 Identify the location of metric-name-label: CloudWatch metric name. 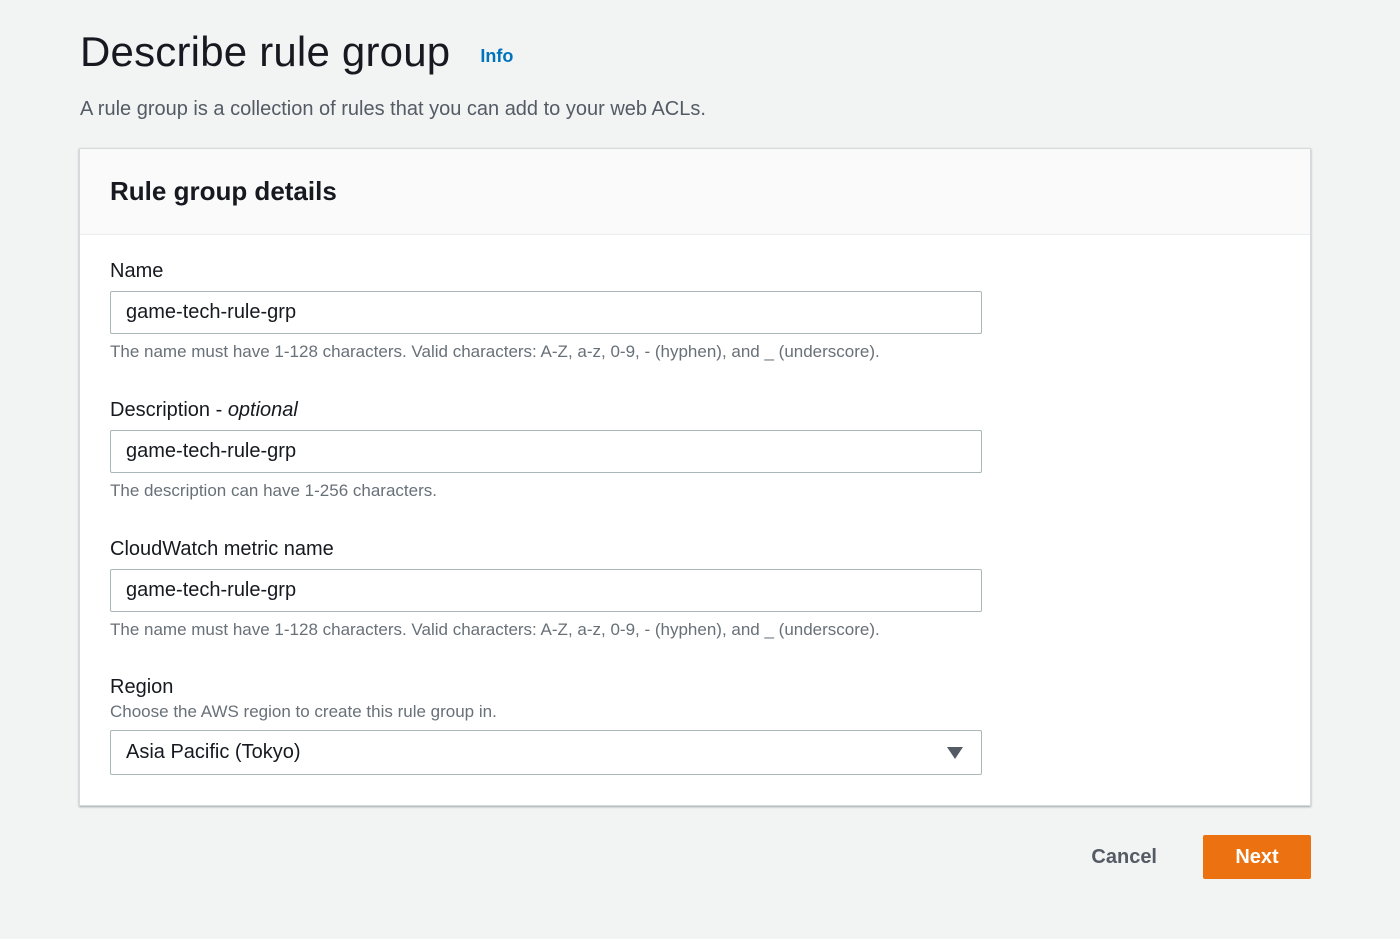
(222, 549).